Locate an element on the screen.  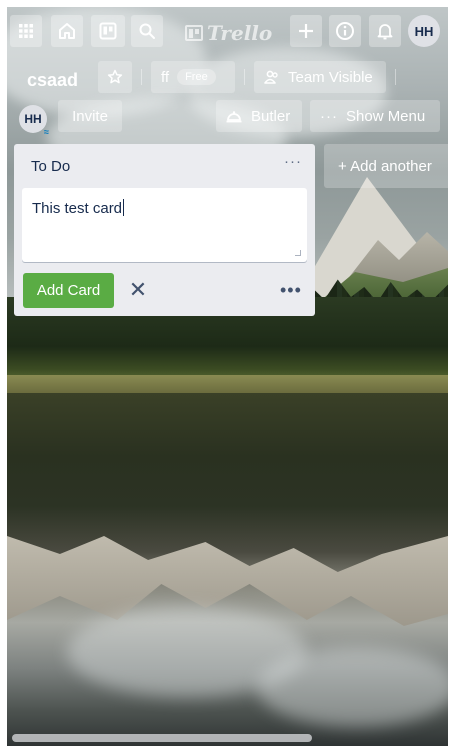
boards-button is located at coordinates (108, 31).